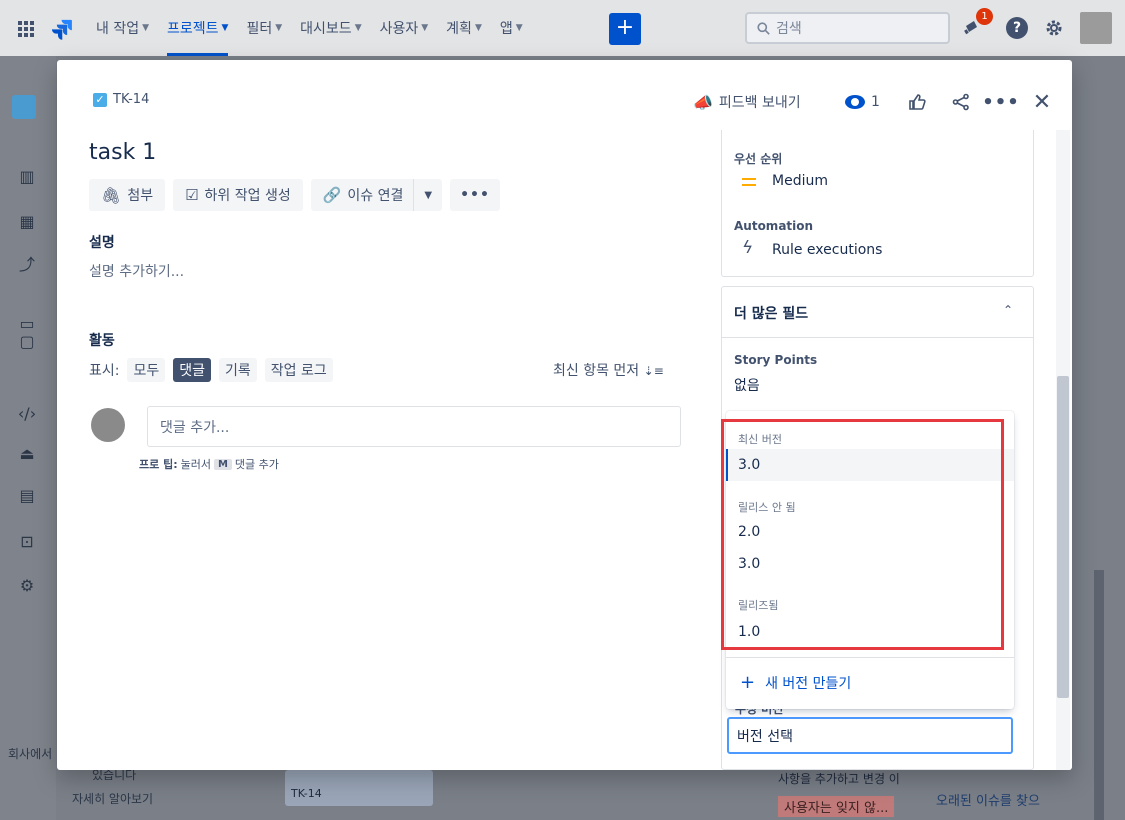 The image size is (1125, 820). Describe the element at coordinates (404, 28) in the screenshot. I see `nav-people: 사용자 ▼` at that location.